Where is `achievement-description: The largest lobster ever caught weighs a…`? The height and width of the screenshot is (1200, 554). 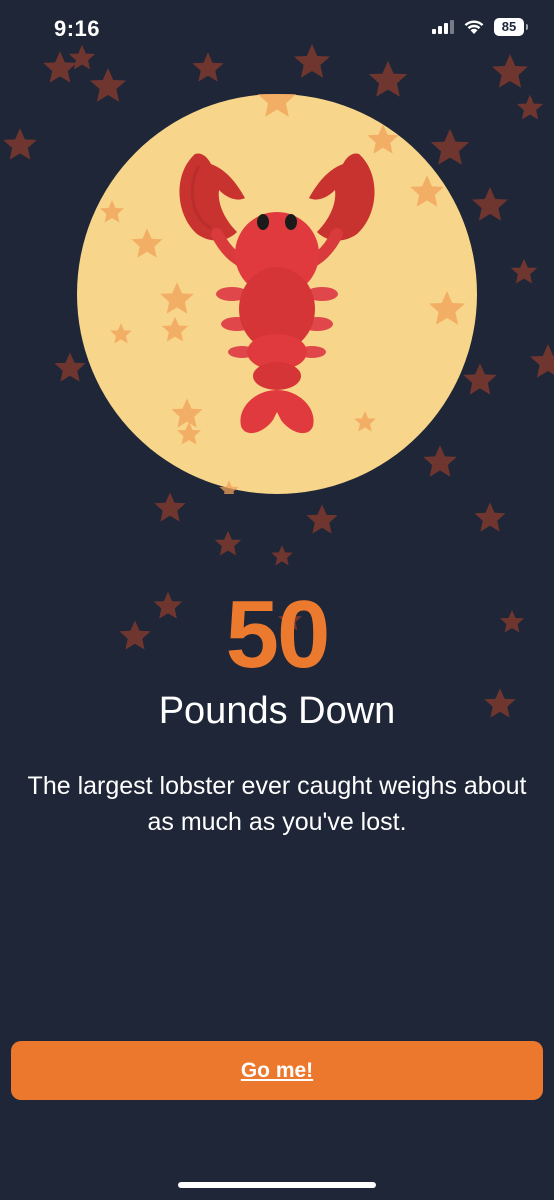 achievement-description: The largest lobster ever caught weighs a… is located at coordinates (277, 804).